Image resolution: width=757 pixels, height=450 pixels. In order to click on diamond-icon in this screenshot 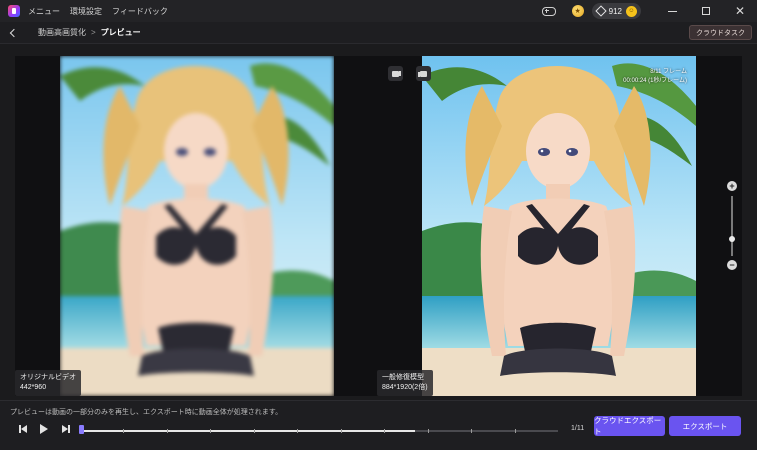, I will do `click(600, 11)`.